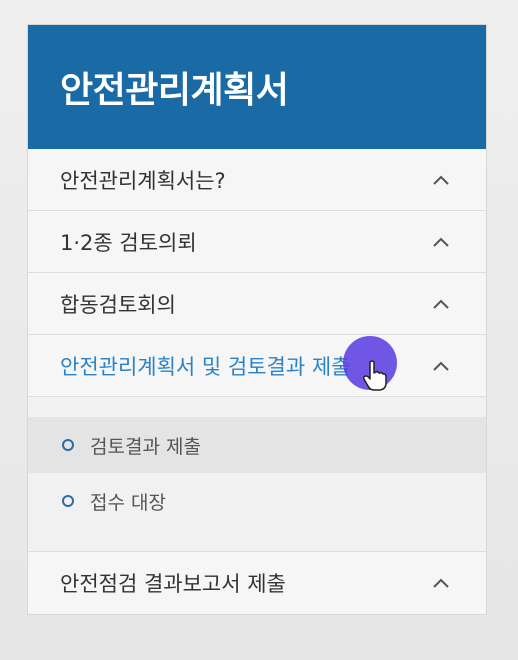 The image size is (518, 660). What do you see at coordinates (257, 501) in the screenshot?
I see `submenu-item-receipt-ledger: 접수 대장` at bounding box center [257, 501].